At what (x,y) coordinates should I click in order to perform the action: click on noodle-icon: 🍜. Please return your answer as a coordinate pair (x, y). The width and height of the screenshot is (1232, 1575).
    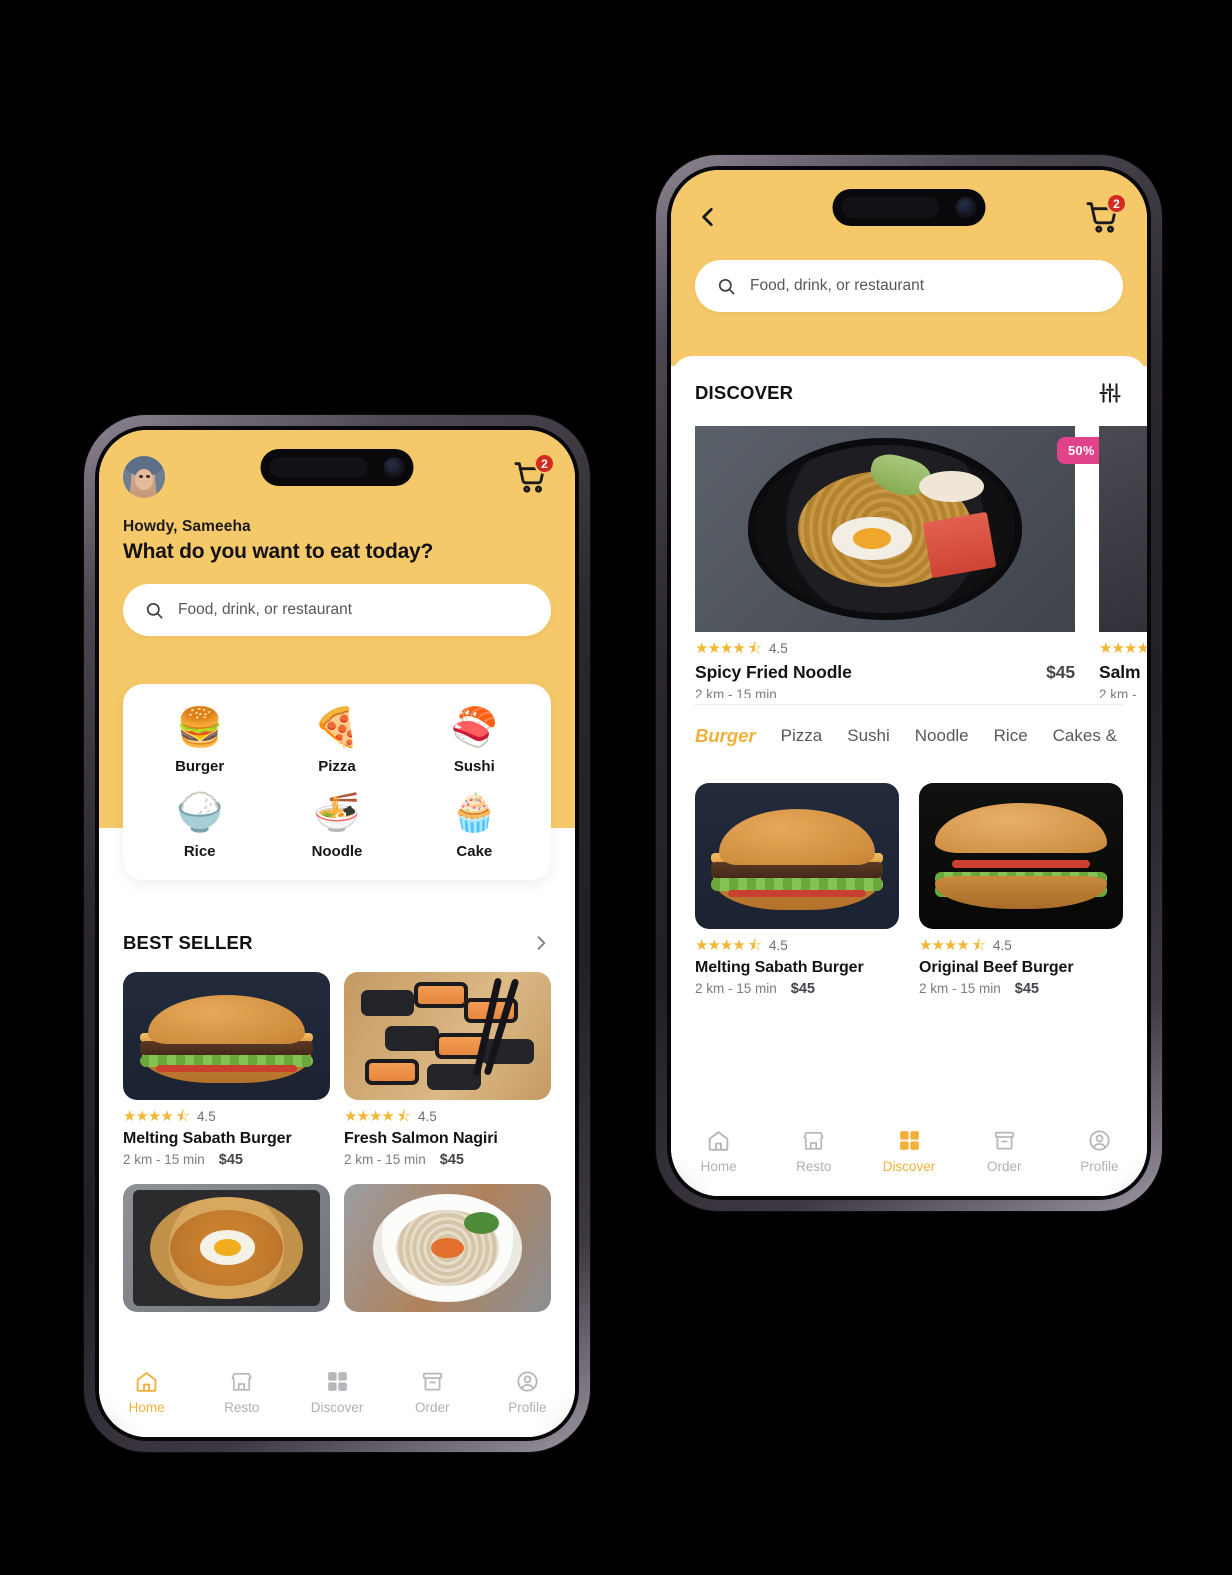
    Looking at the image, I should click on (337, 813).